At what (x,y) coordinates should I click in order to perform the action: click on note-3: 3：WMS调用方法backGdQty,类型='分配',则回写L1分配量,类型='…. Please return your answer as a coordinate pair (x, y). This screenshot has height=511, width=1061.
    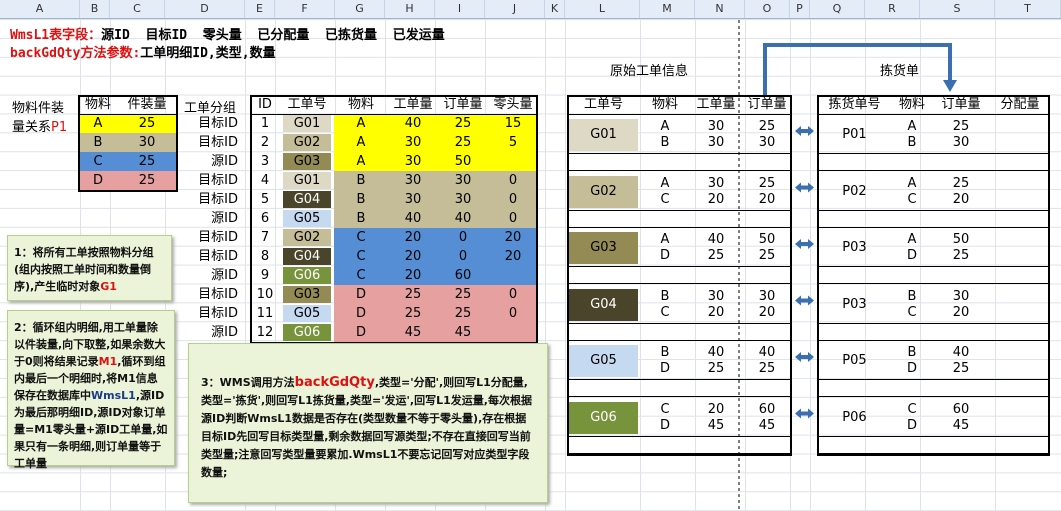
    Looking at the image, I should click on (368, 423).